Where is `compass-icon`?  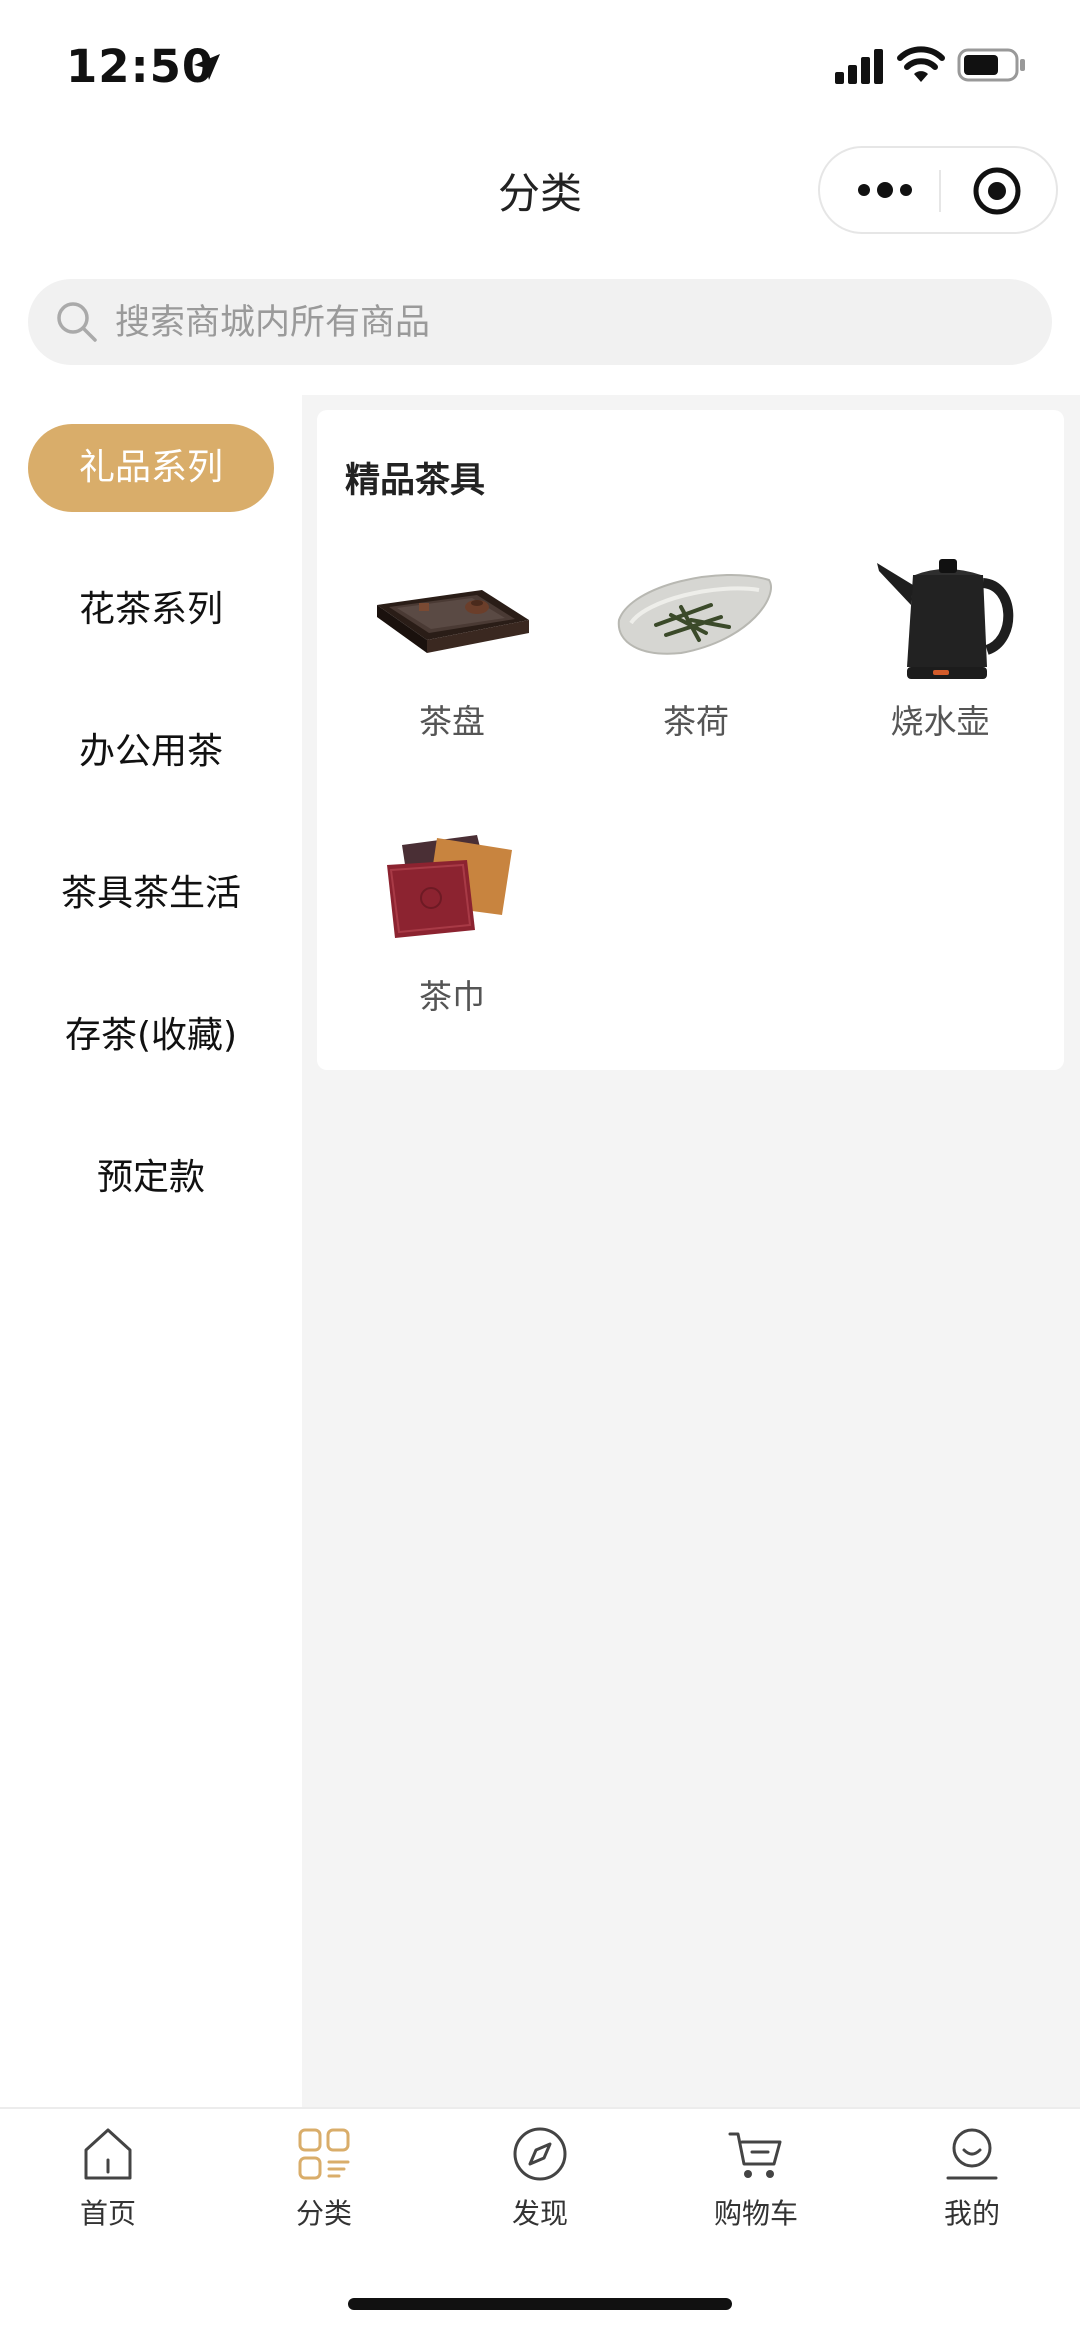
compass-icon is located at coordinates (540, 2154).